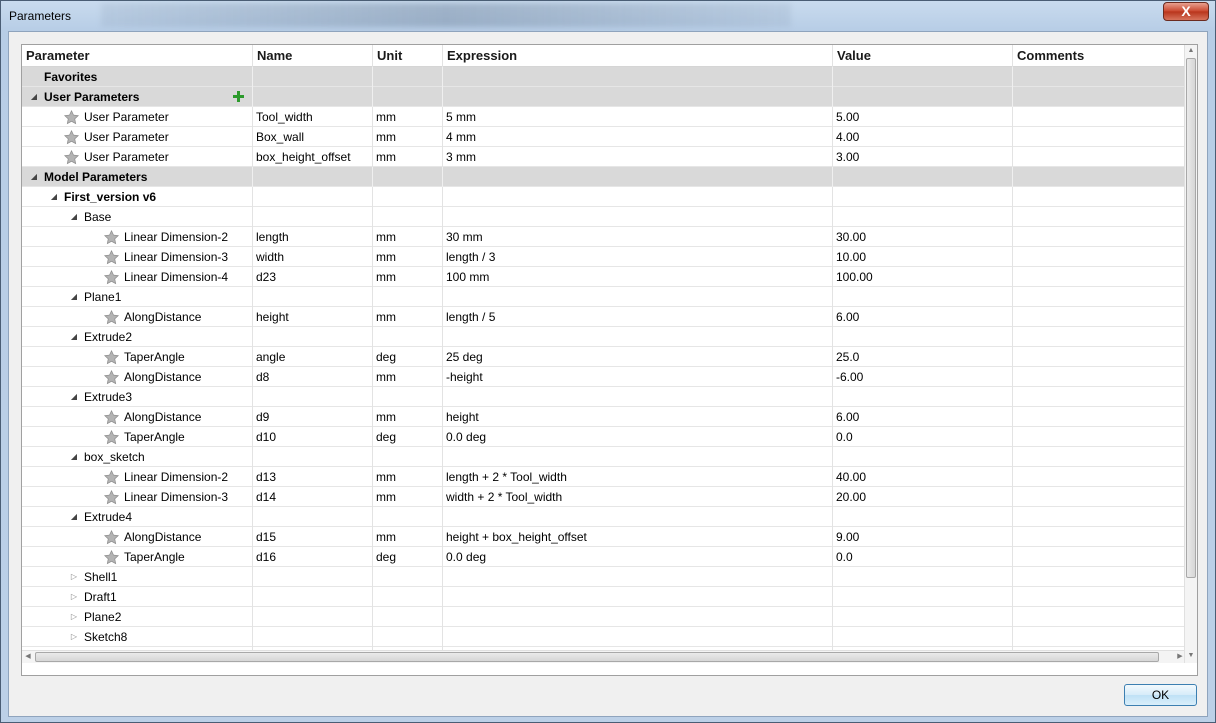 The image size is (1216, 723). What do you see at coordinates (313, 137) in the screenshot?
I see `name-cell: Box_wall` at bounding box center [313, 137].